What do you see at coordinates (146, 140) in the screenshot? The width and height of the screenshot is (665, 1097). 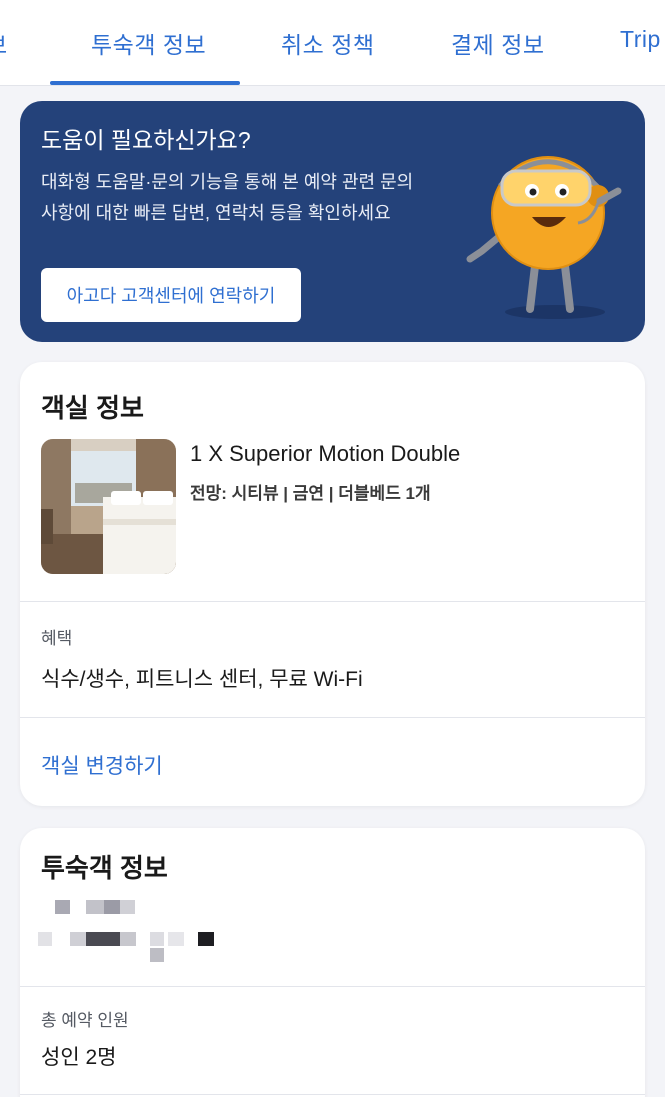 I see `help-title: 도움이 필요하신가요?` at bounding box center [146, 140].